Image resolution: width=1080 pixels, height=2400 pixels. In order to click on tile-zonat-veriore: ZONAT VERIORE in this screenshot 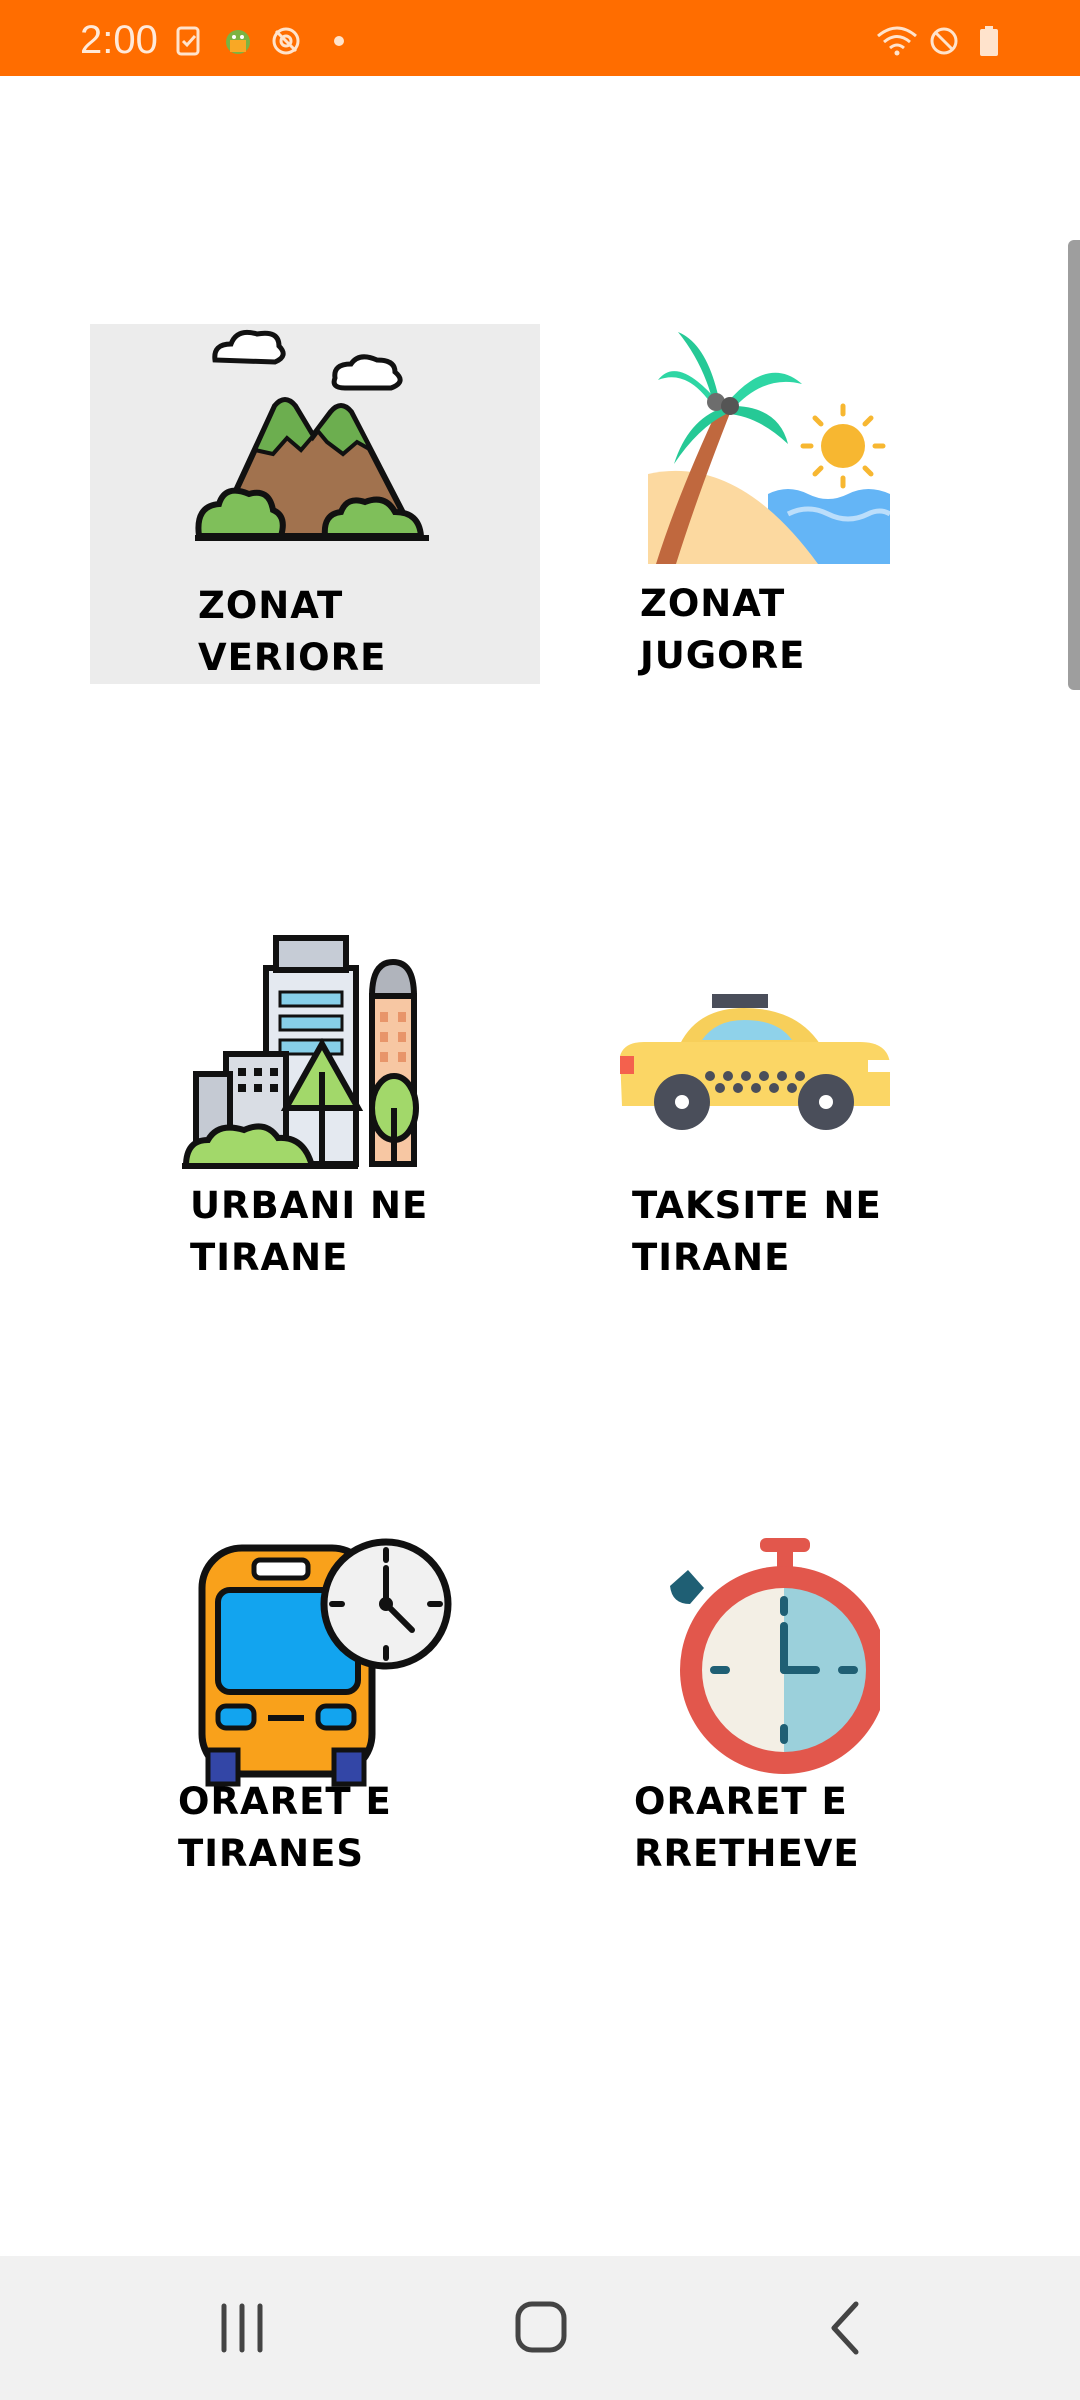, I will do `click(315, 504)`.